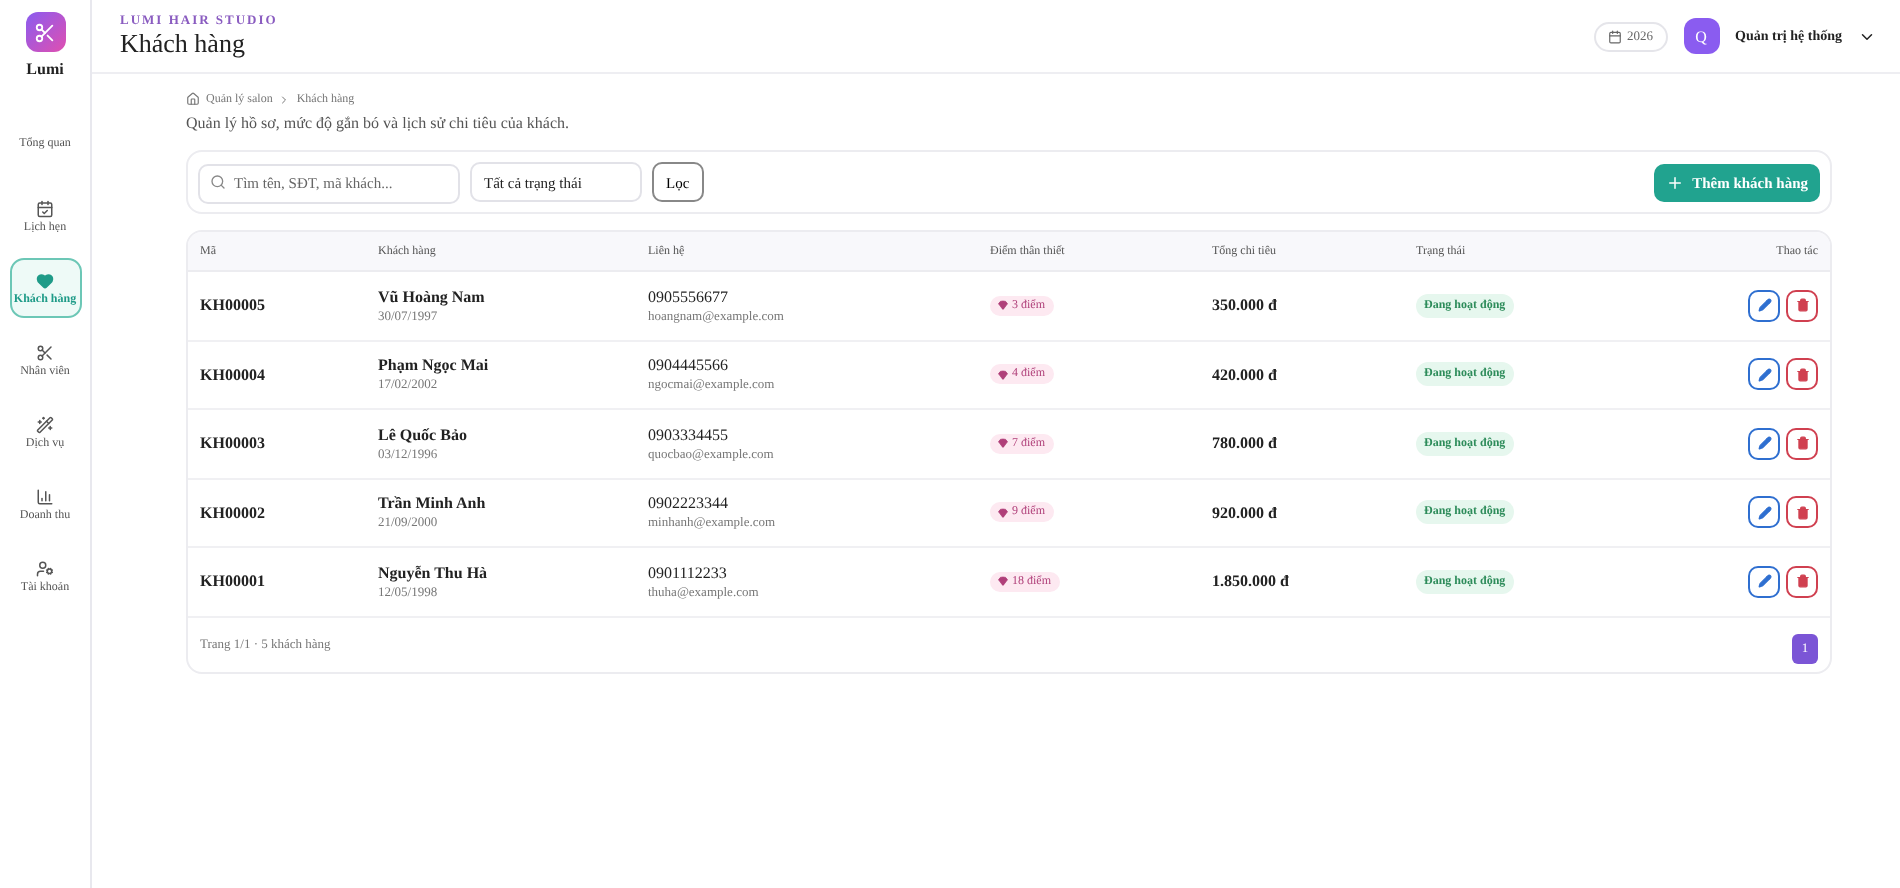  What do you see at coordinates (433, 503) in the screenshot?
I see `customer-name: Trần Minh Anh` at bounding box center [433, 503].